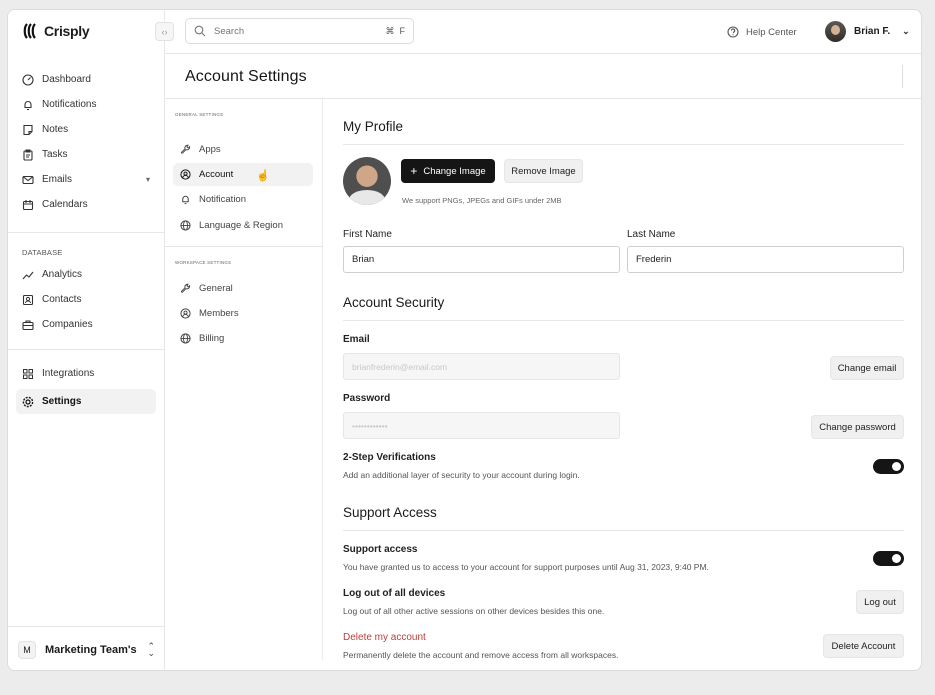  I want to click on clipboard-icon, so click(28, 155).